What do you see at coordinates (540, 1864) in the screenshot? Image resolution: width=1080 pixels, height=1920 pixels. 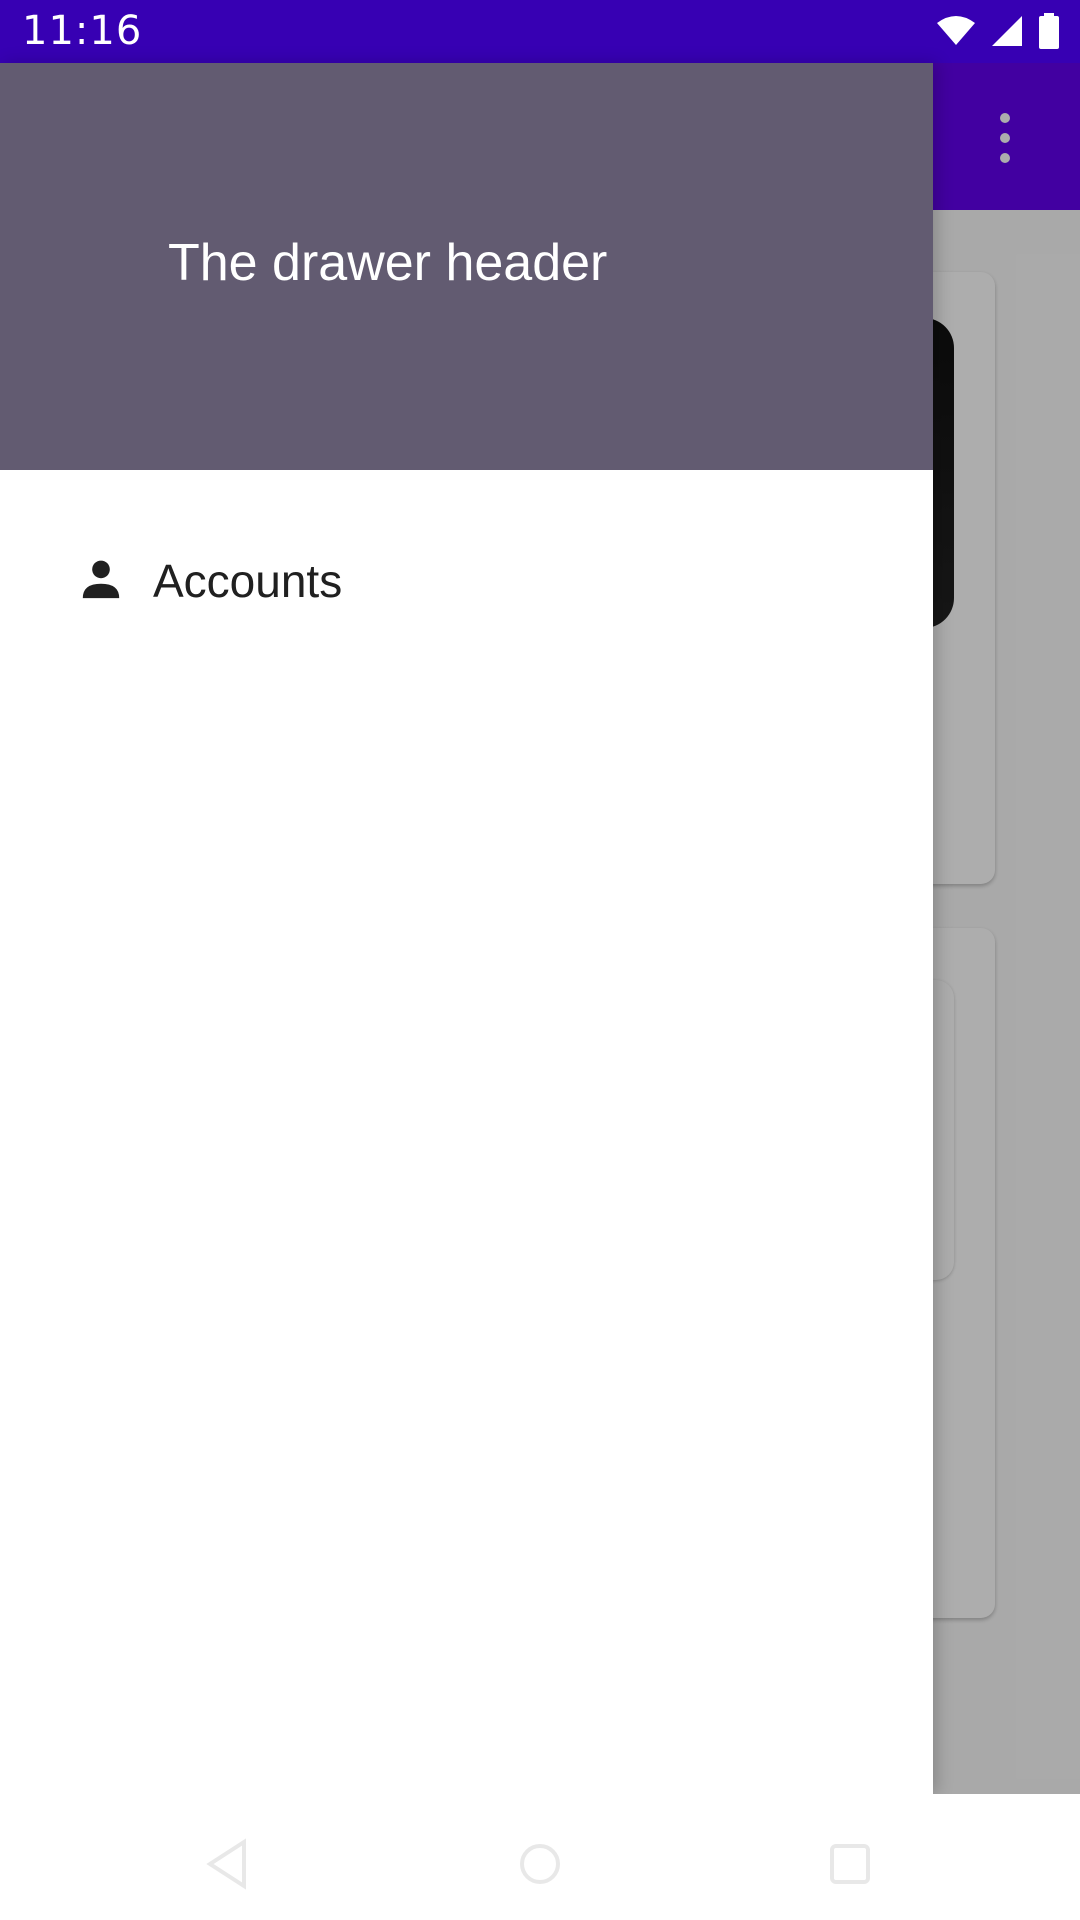 I see `home-icon` at bounding box center [540, 1864].